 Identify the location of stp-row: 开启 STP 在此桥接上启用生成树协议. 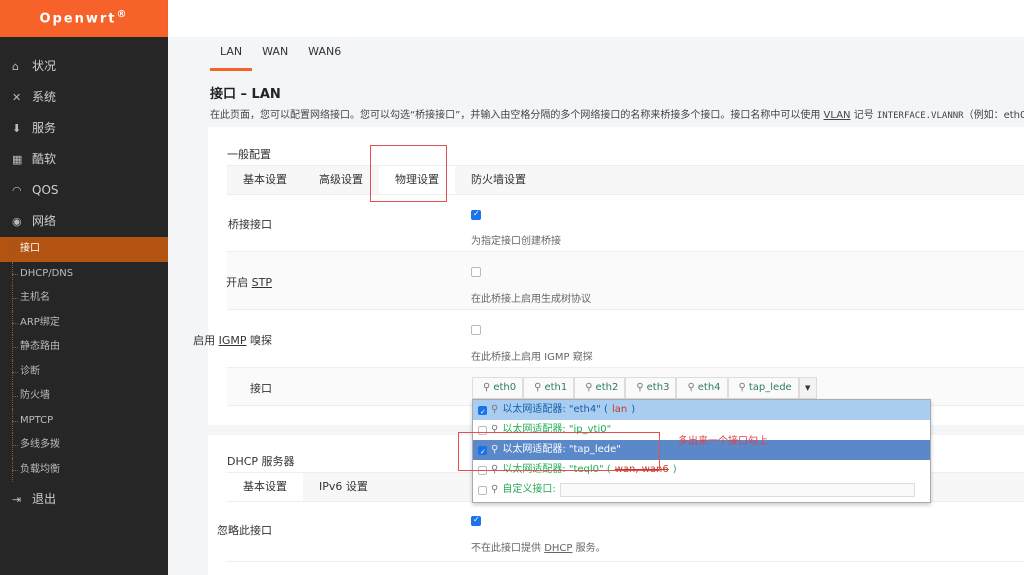
(625, 281).